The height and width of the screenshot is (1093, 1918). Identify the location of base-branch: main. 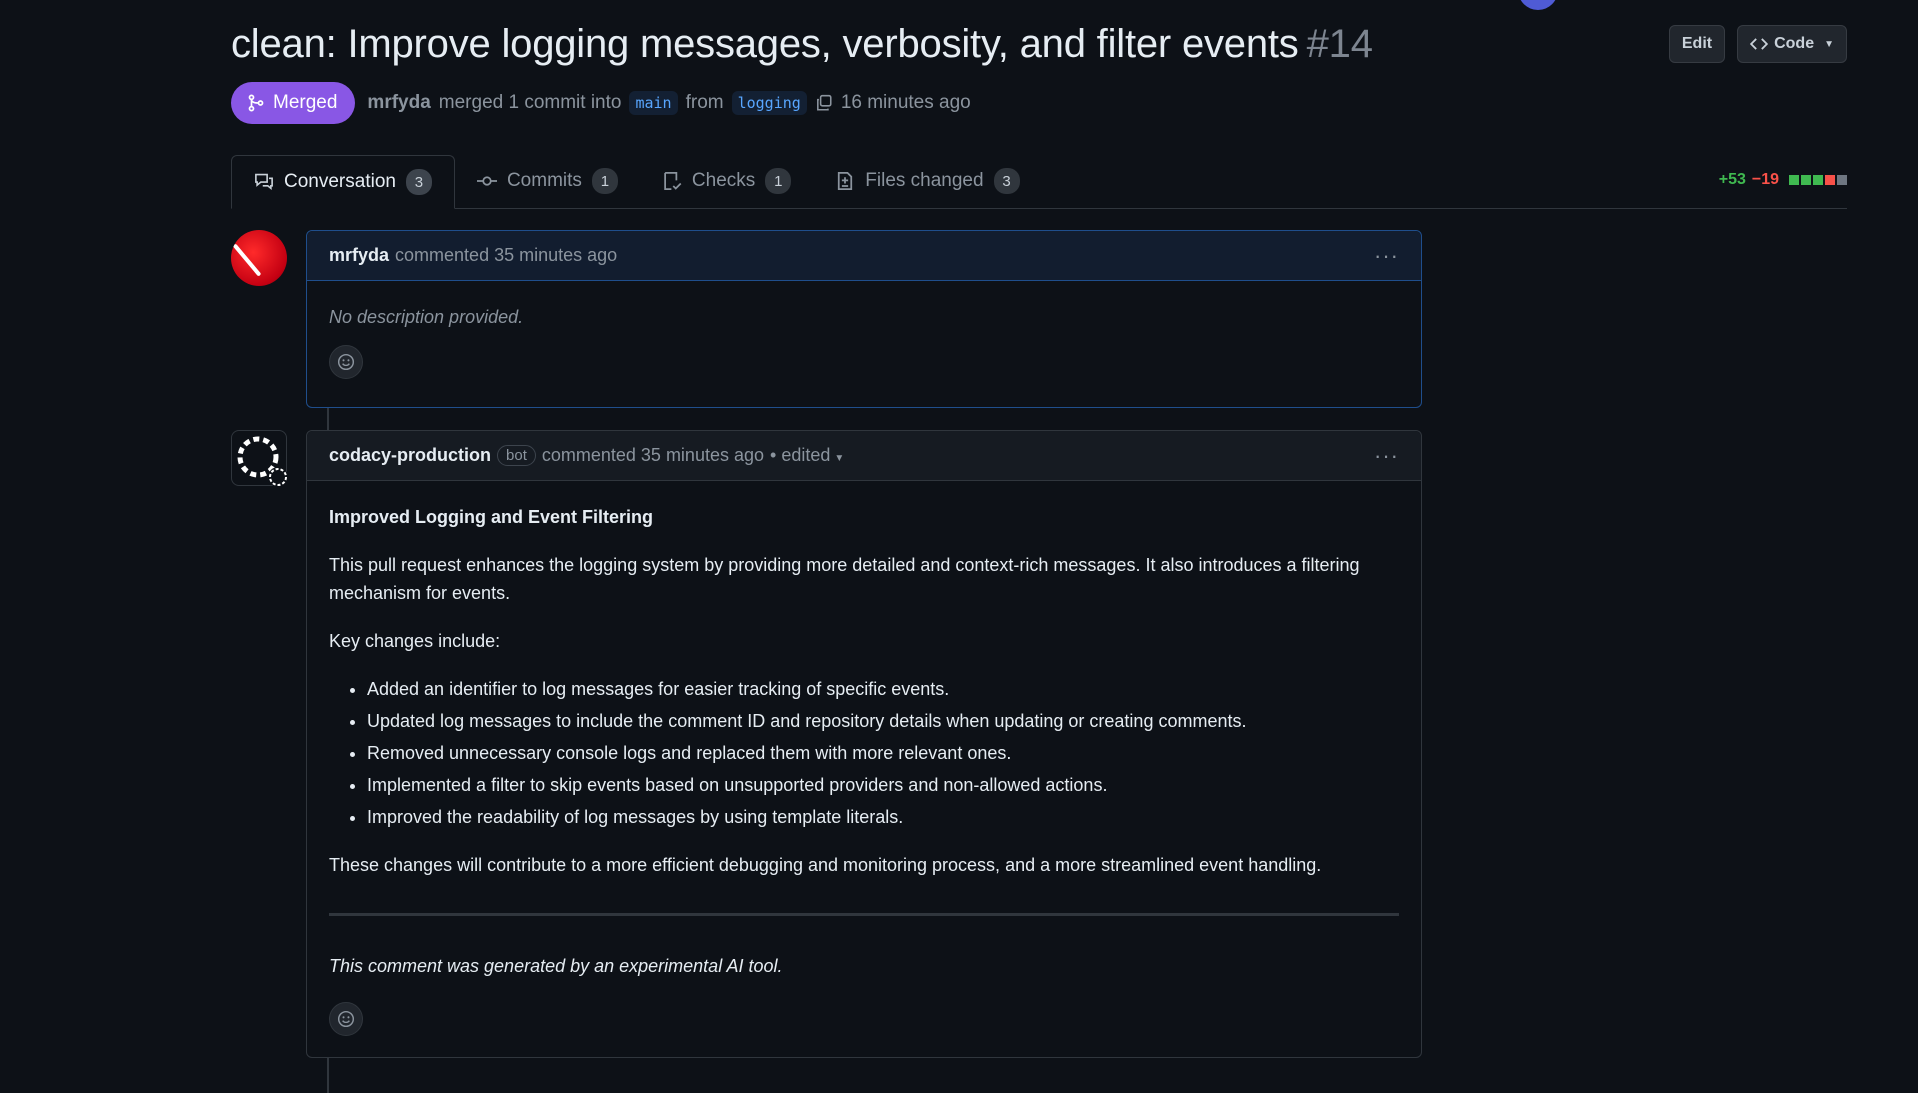
(653, 103).